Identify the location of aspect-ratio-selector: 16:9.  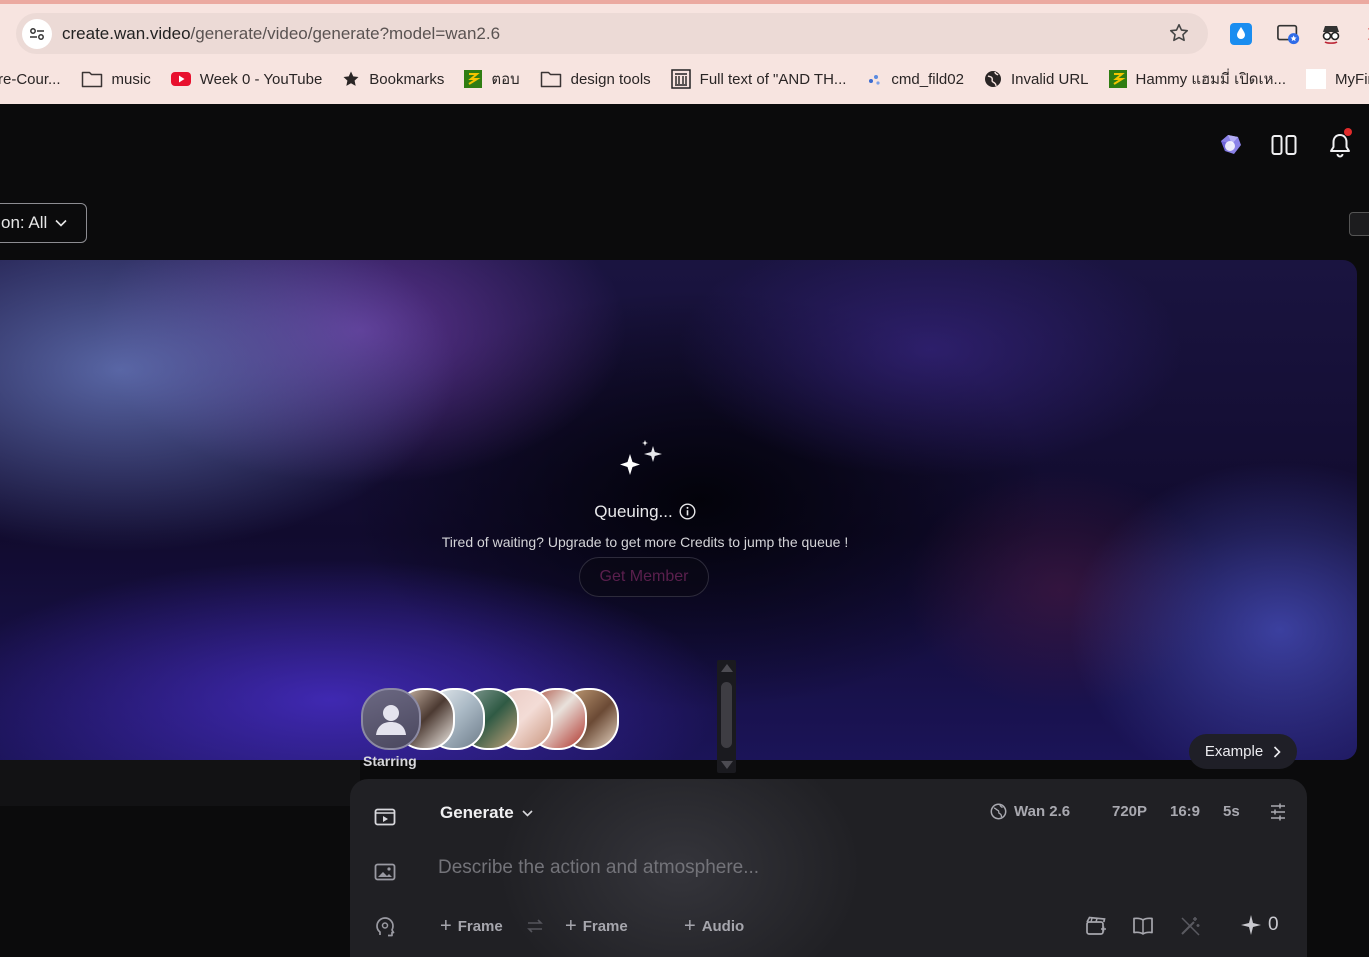
(1185, 811).